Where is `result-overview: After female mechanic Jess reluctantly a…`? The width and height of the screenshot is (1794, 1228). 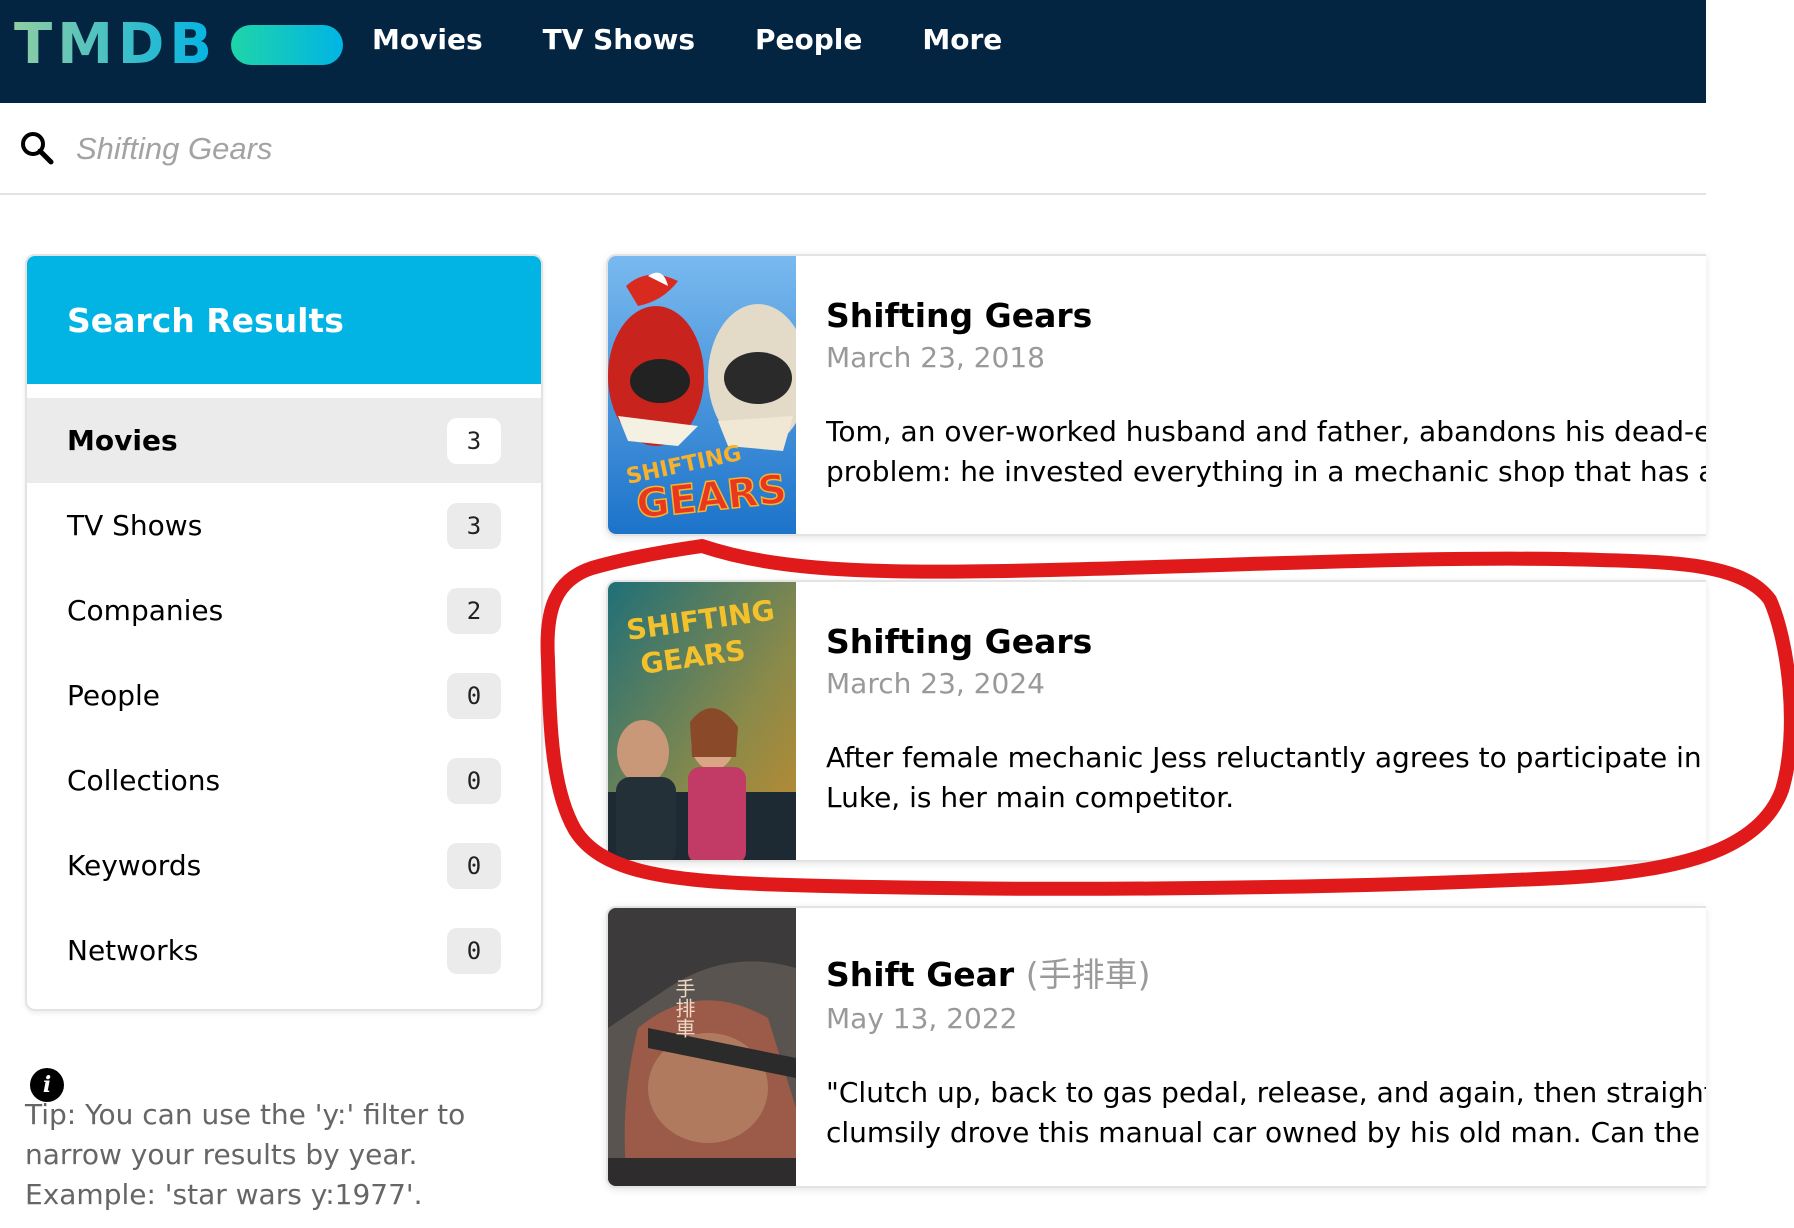
result-overview: After female mechanic Jess reluctantly a… is located at coordinates (1266, 778).